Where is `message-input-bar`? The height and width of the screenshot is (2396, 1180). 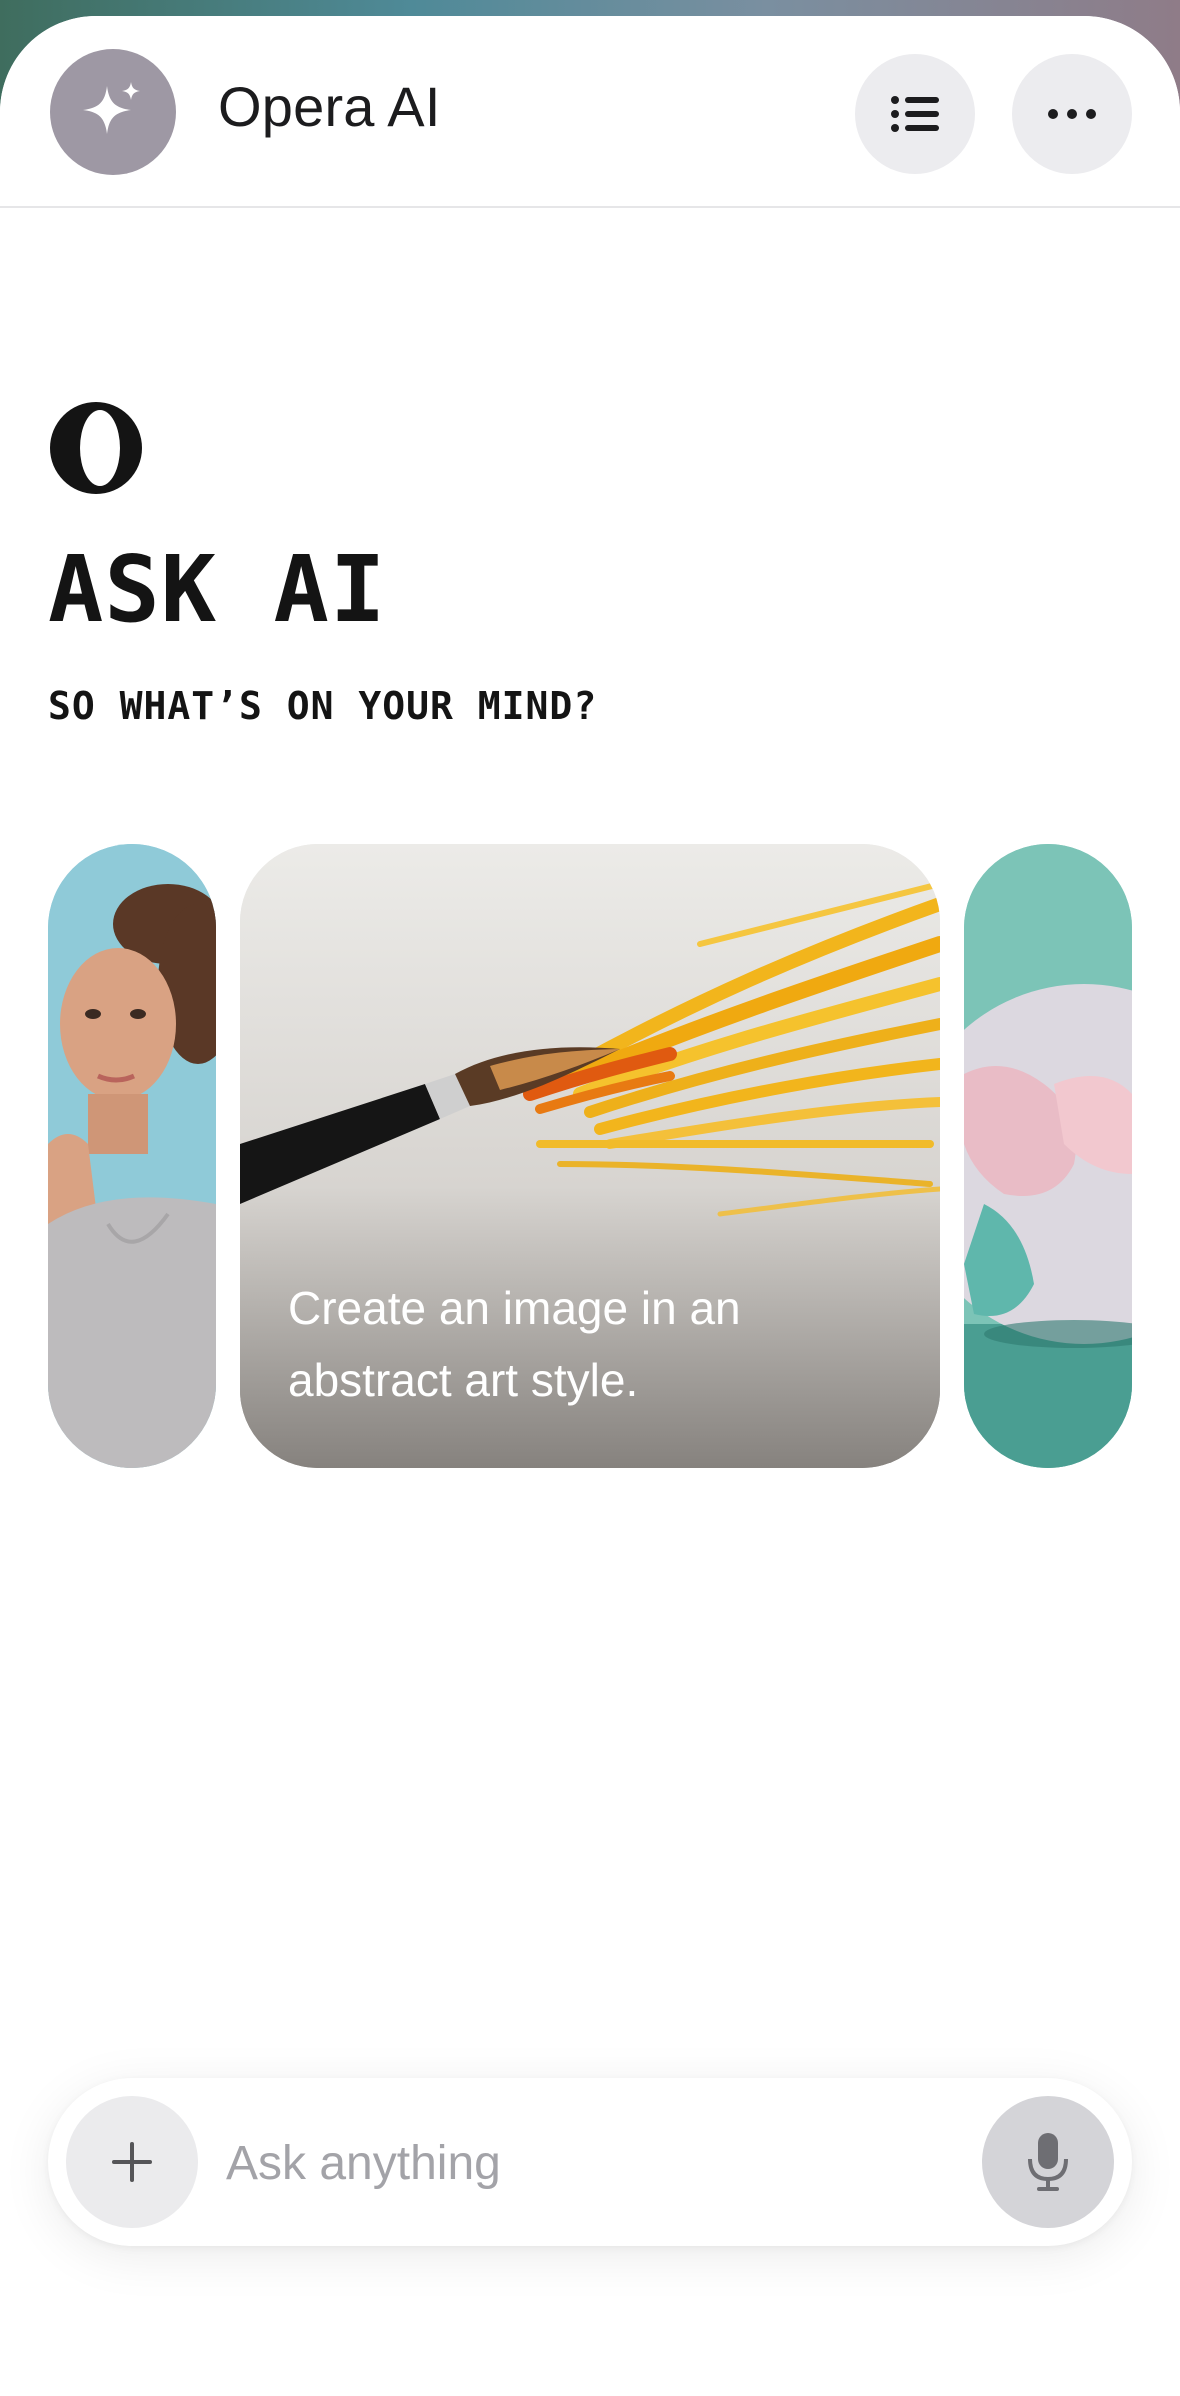
message-input-bar is located at coordinates (590, 2162).